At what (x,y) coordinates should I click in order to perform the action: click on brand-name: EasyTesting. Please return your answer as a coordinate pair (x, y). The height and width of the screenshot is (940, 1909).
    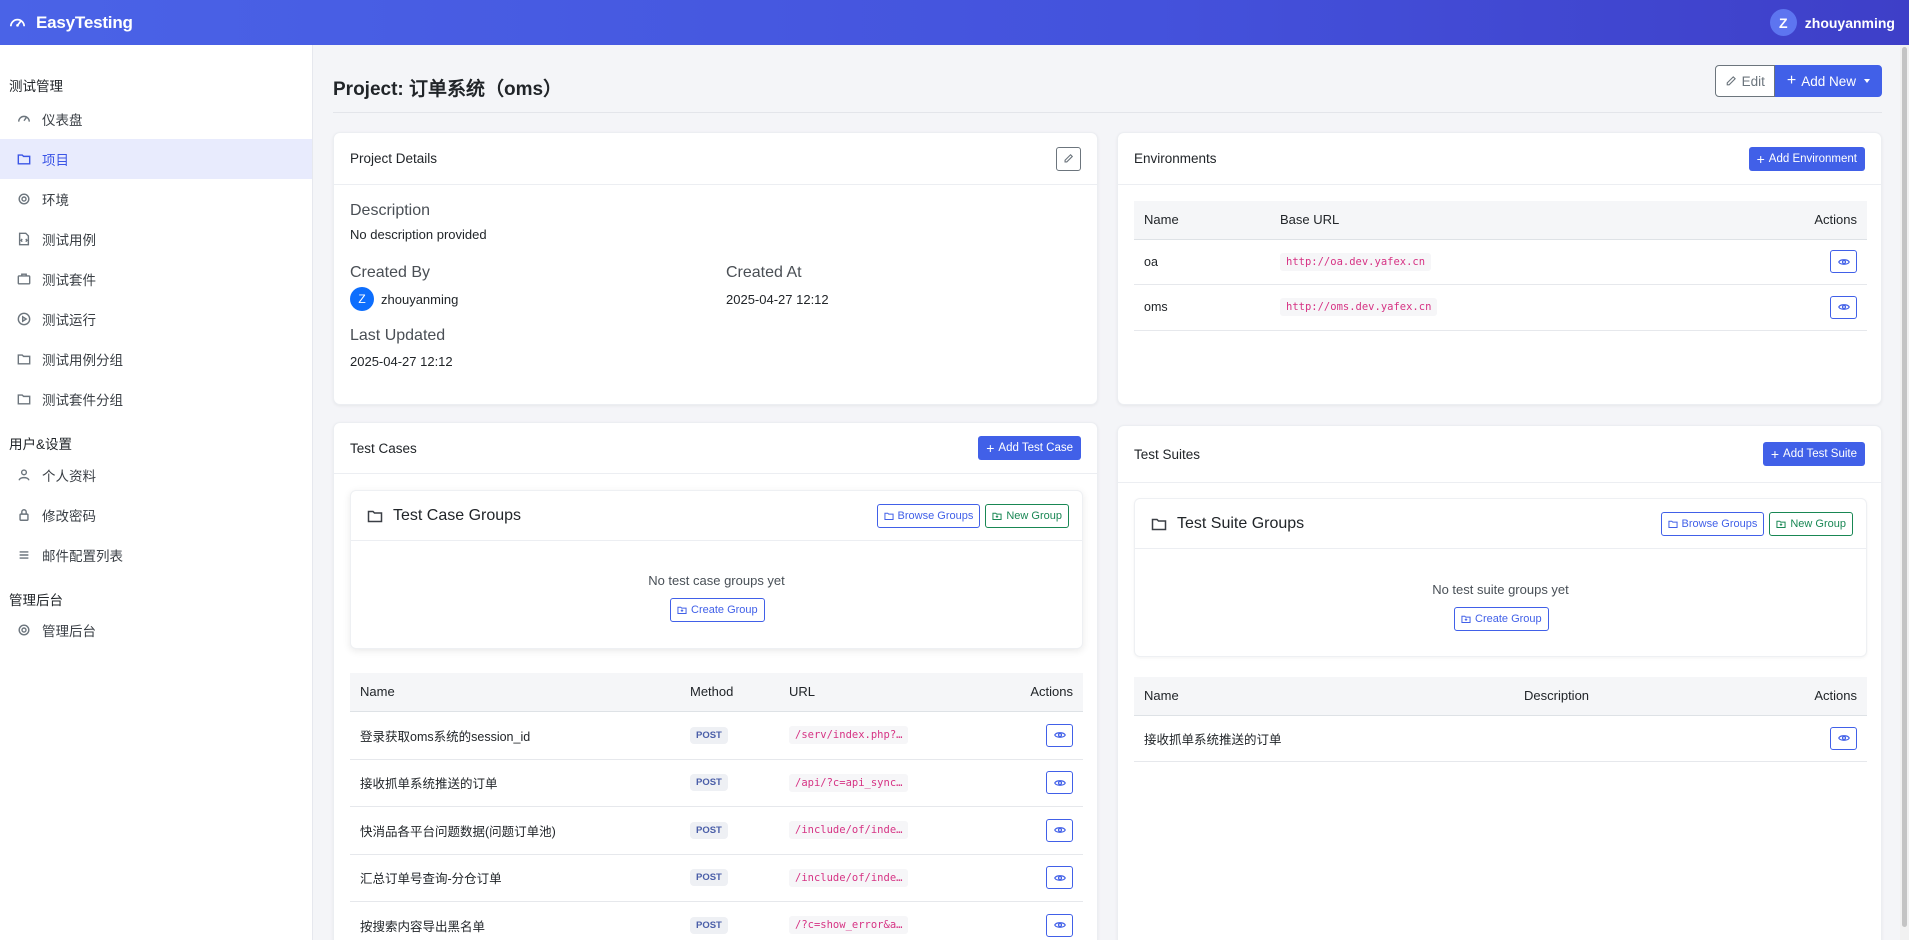
    Looking at the image, I should click on (84, 22).